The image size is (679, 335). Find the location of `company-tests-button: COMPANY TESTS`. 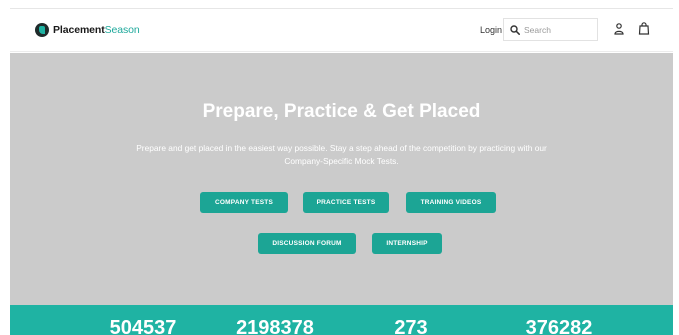

company-tests-button: COMPANY TESTS is located at coordinates (244, 202).